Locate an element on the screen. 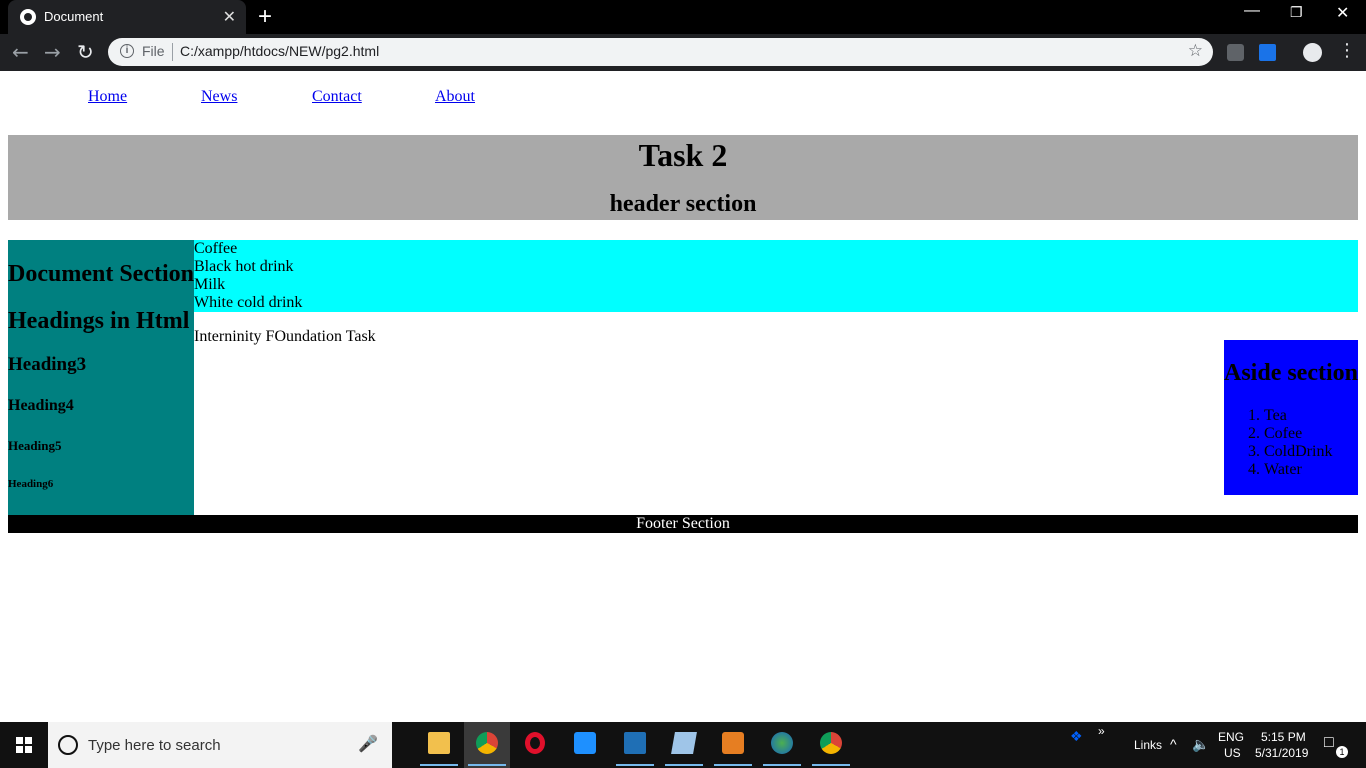 The image size is (1366, 768). overflow-chevron-icon: » is located at coordinates (1101, 731).